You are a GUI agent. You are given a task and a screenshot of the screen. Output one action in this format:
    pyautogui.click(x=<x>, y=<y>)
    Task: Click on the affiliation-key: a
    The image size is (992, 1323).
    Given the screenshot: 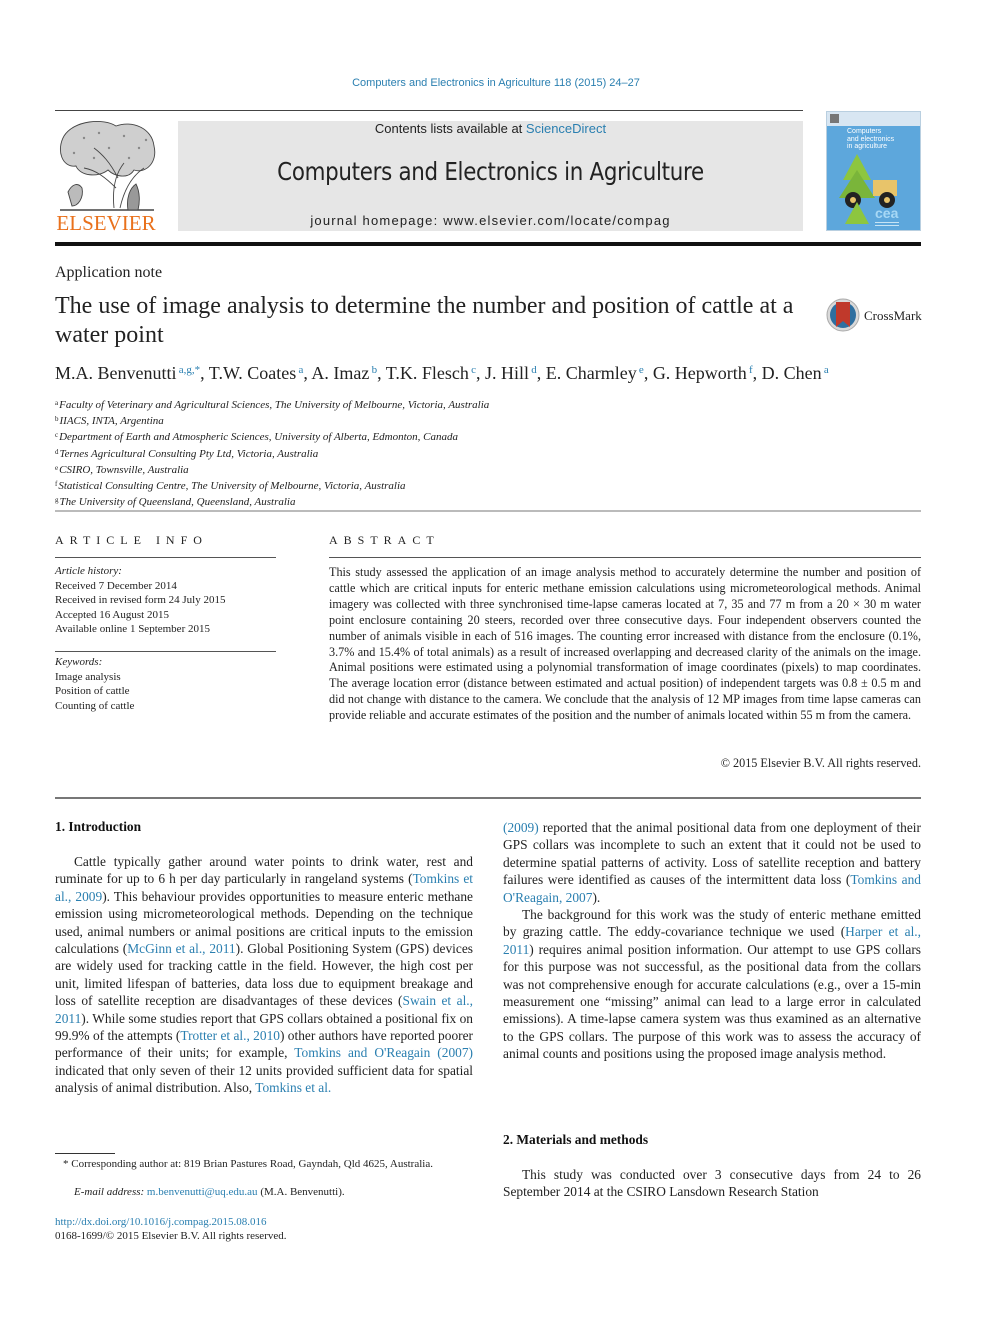 What is the action you would take?
    pyautogui.click(x=57, y=403)
    